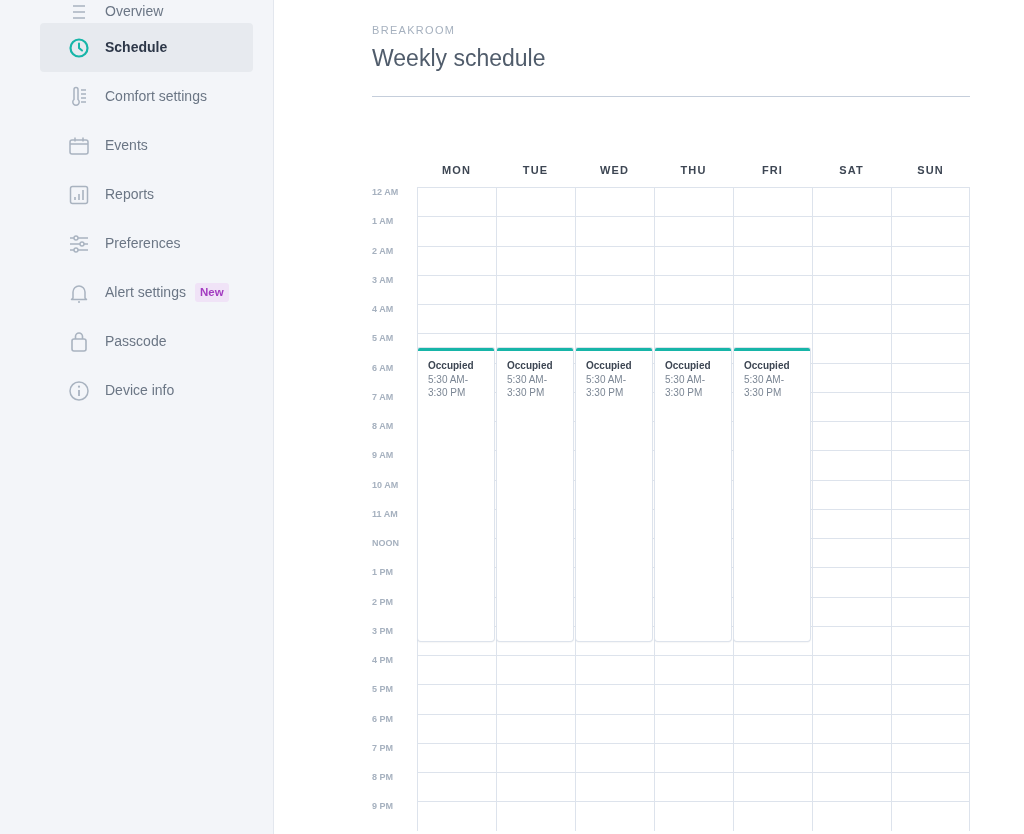 The image size is (1024, 834). Describe the element at coordinates (134, 11) in the screenshot. I see `sidebar-item-label: Overview` at that location.